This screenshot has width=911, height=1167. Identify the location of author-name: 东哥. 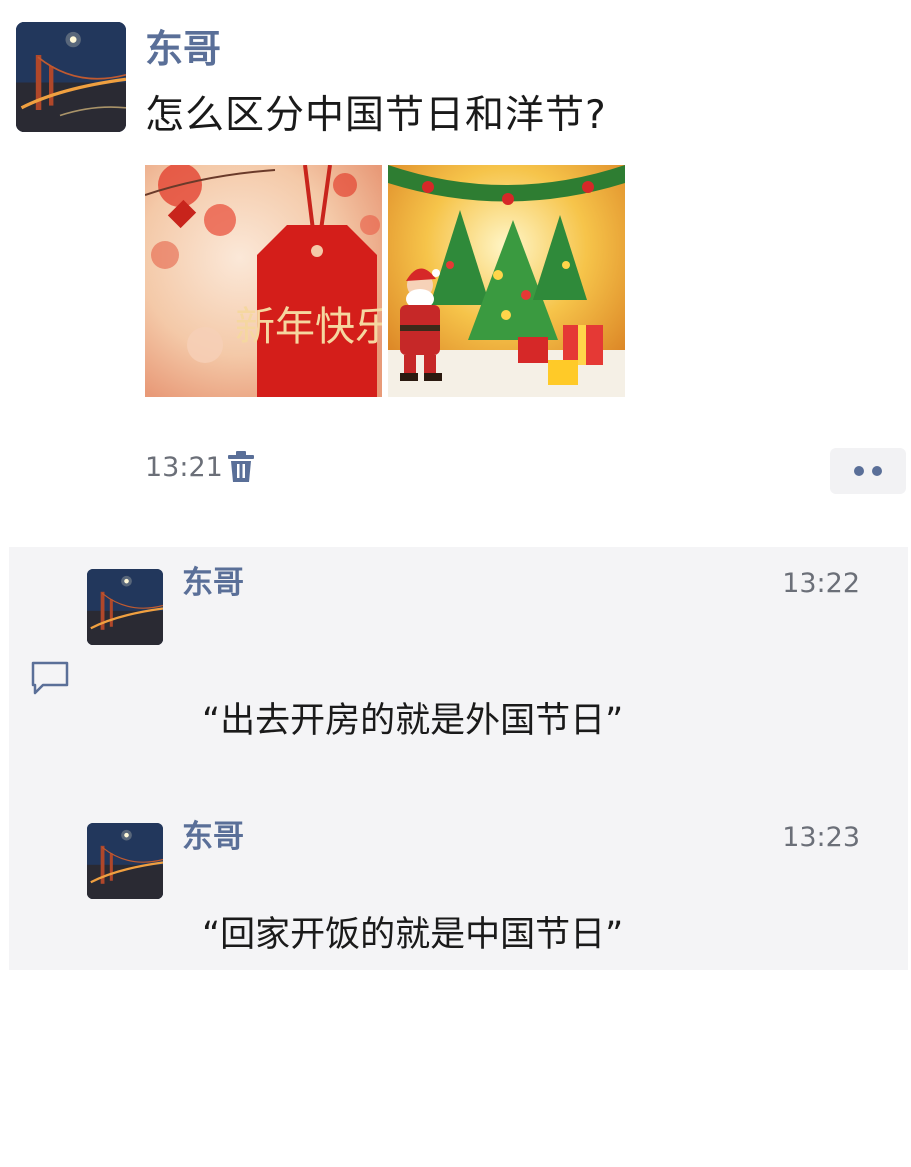
(183, 49).